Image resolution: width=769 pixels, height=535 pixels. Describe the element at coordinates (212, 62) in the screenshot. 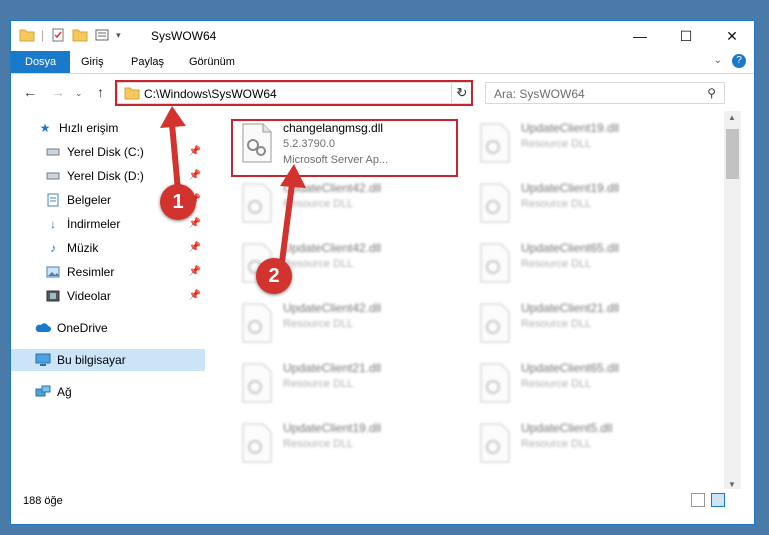

I see `tab-view: Görünüm` at that location.